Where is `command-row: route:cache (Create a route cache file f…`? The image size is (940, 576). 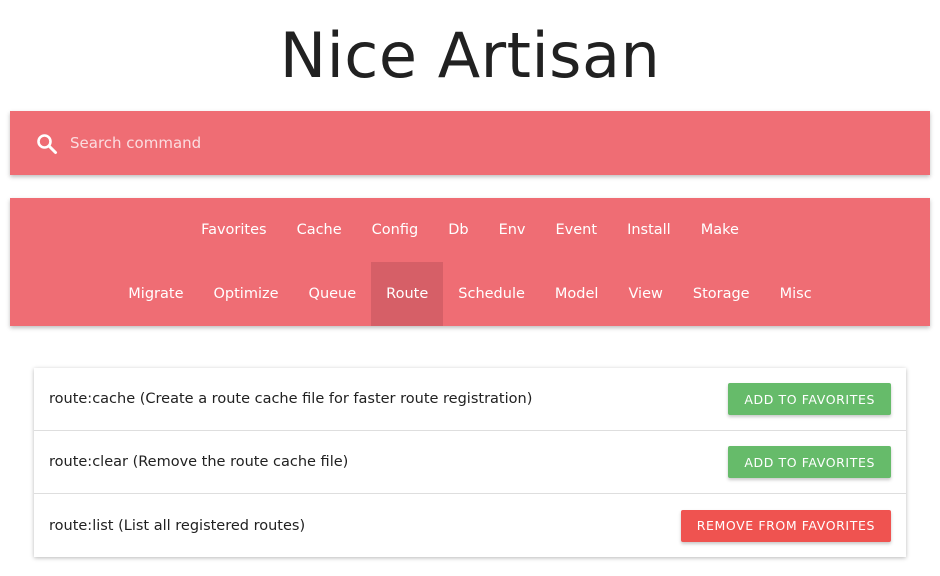
command-row: route:cache (Create a route cache file f… is located at coordinates (470, 399).